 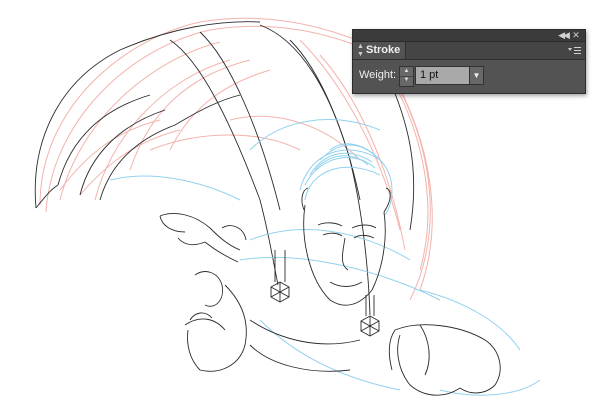 I want to click on tab-stroke-label: Stroke, so click(x=383, y=50).